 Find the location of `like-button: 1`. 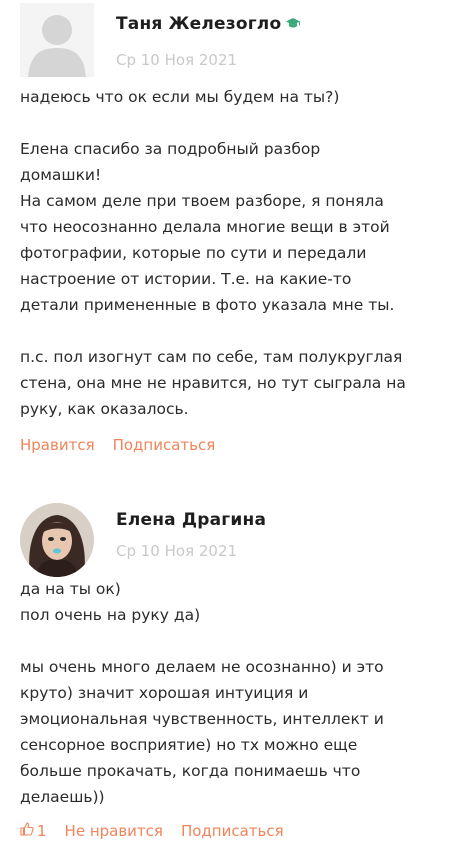

like-button: 1 is located at coordinates (33, 831).